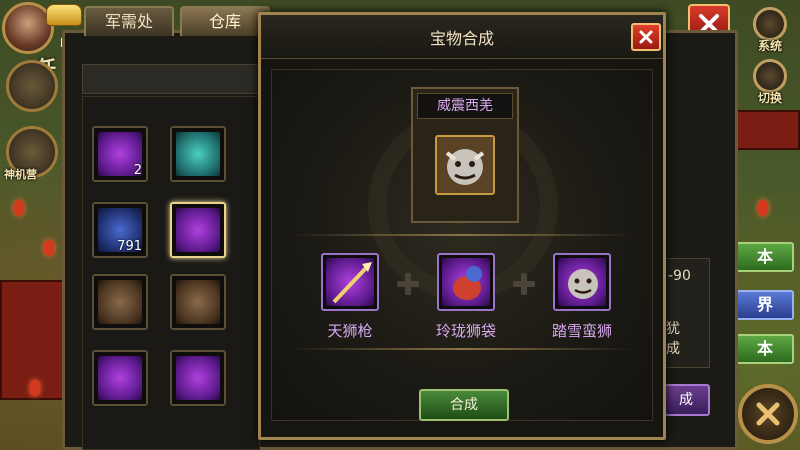  Describe the element at coordinates (765, 257) in the screenshot. I see `right-tab-1: 本` at that location.